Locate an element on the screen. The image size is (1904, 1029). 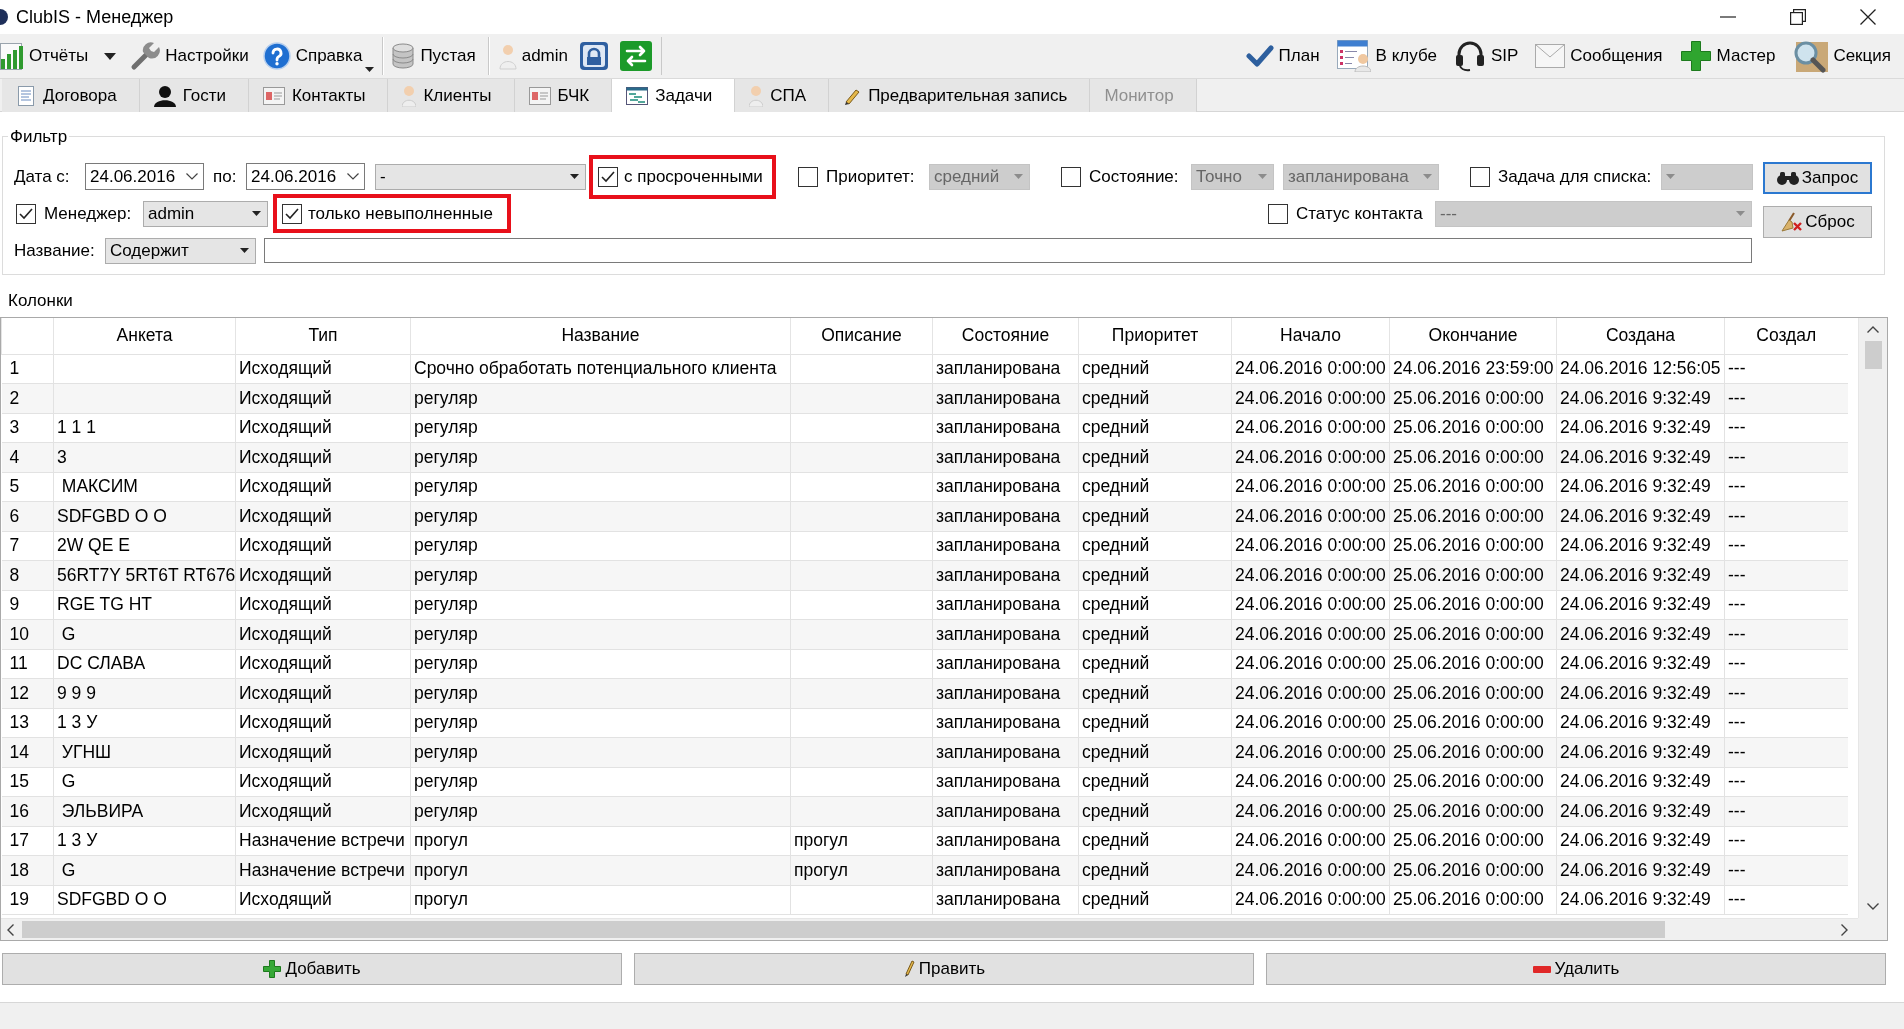
restore-icon is located at coordinates (1798, 17).